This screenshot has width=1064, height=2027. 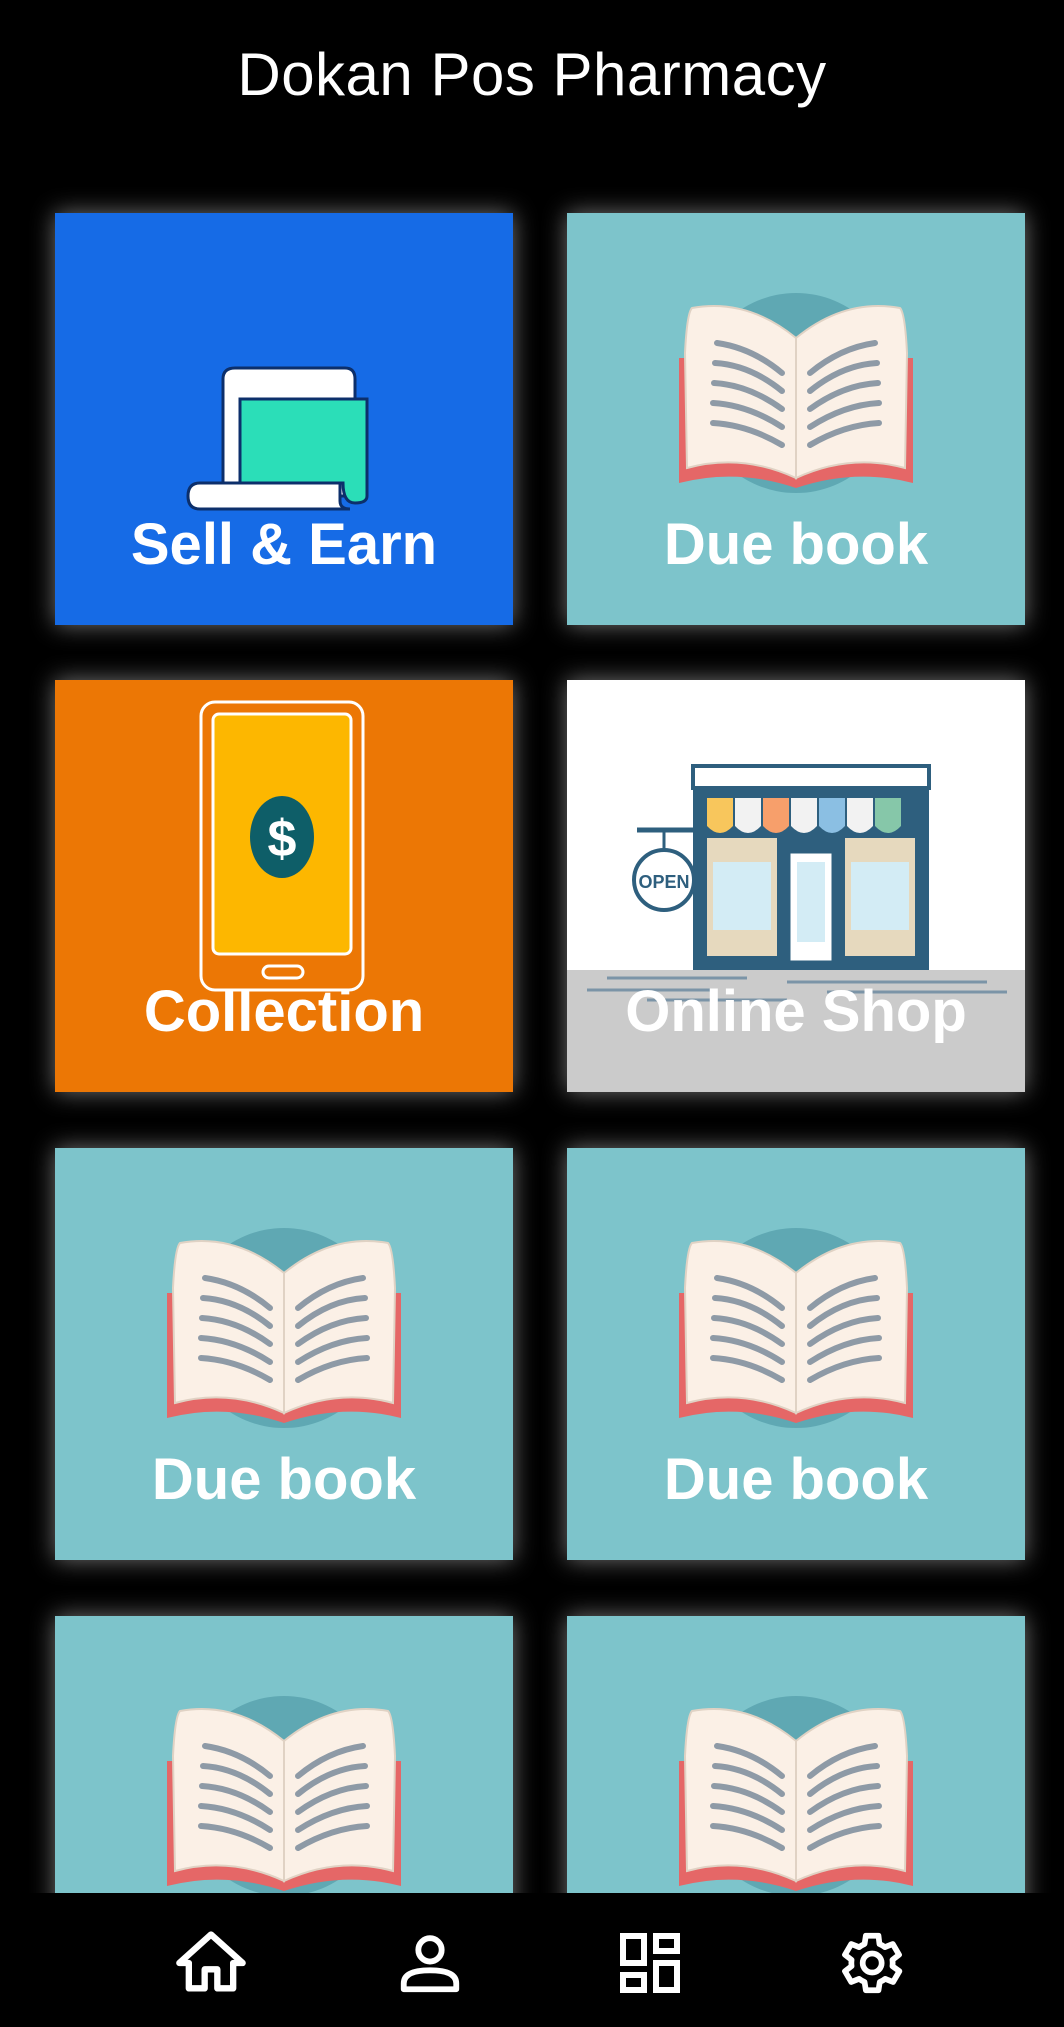 I want to click on gear-icon, so click(x=872, y=1963).